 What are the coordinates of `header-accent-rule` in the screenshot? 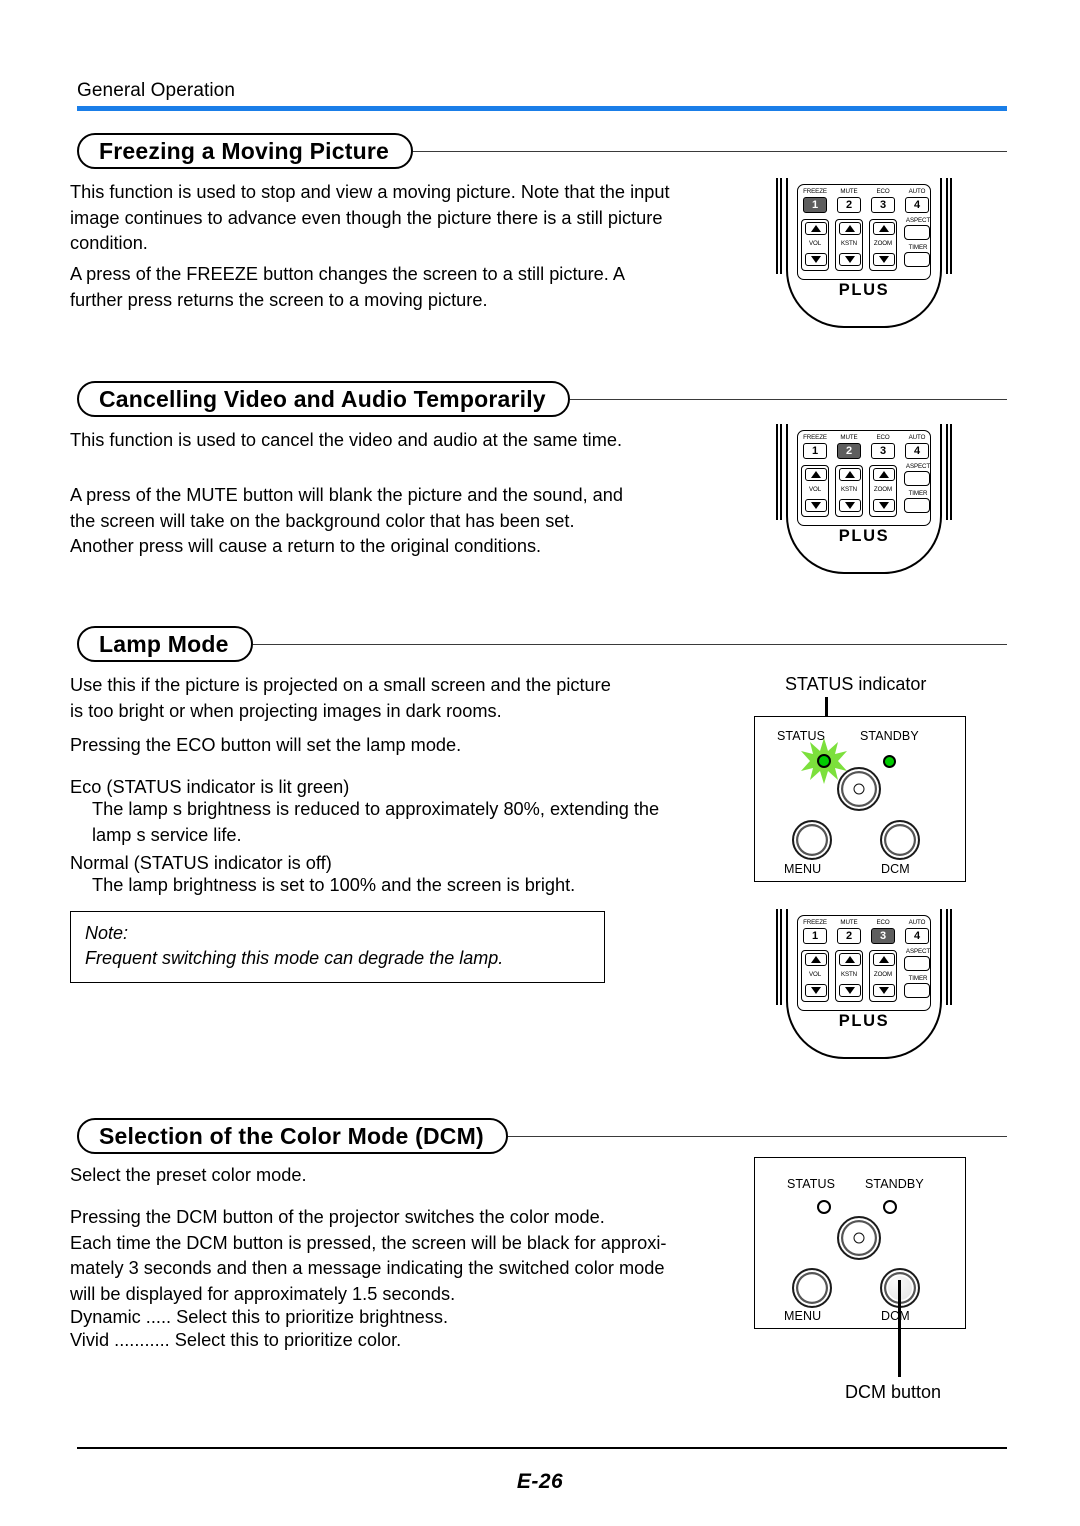 It's located at (542, 108).